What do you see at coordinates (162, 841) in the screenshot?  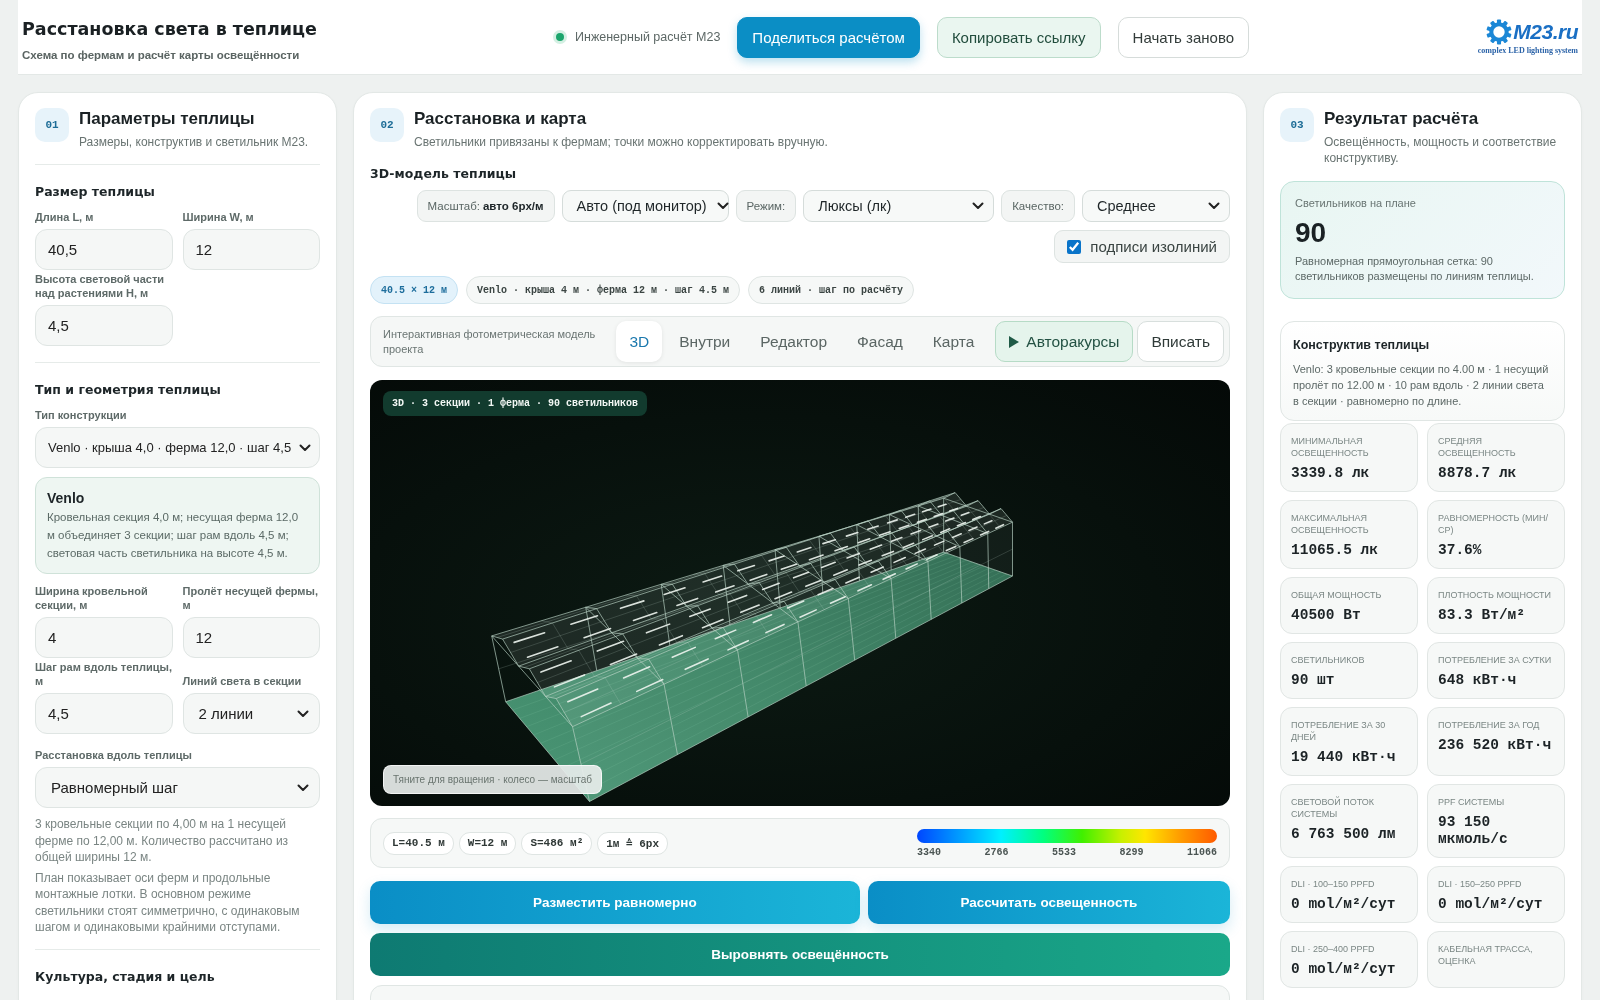 I see `note-text: 3 кровельные секции по 4,00 м на 1 несущей ферме по 12,00 м. Количество рассчитано из общей ширины 12 м.` at bounding box center [162, 841].